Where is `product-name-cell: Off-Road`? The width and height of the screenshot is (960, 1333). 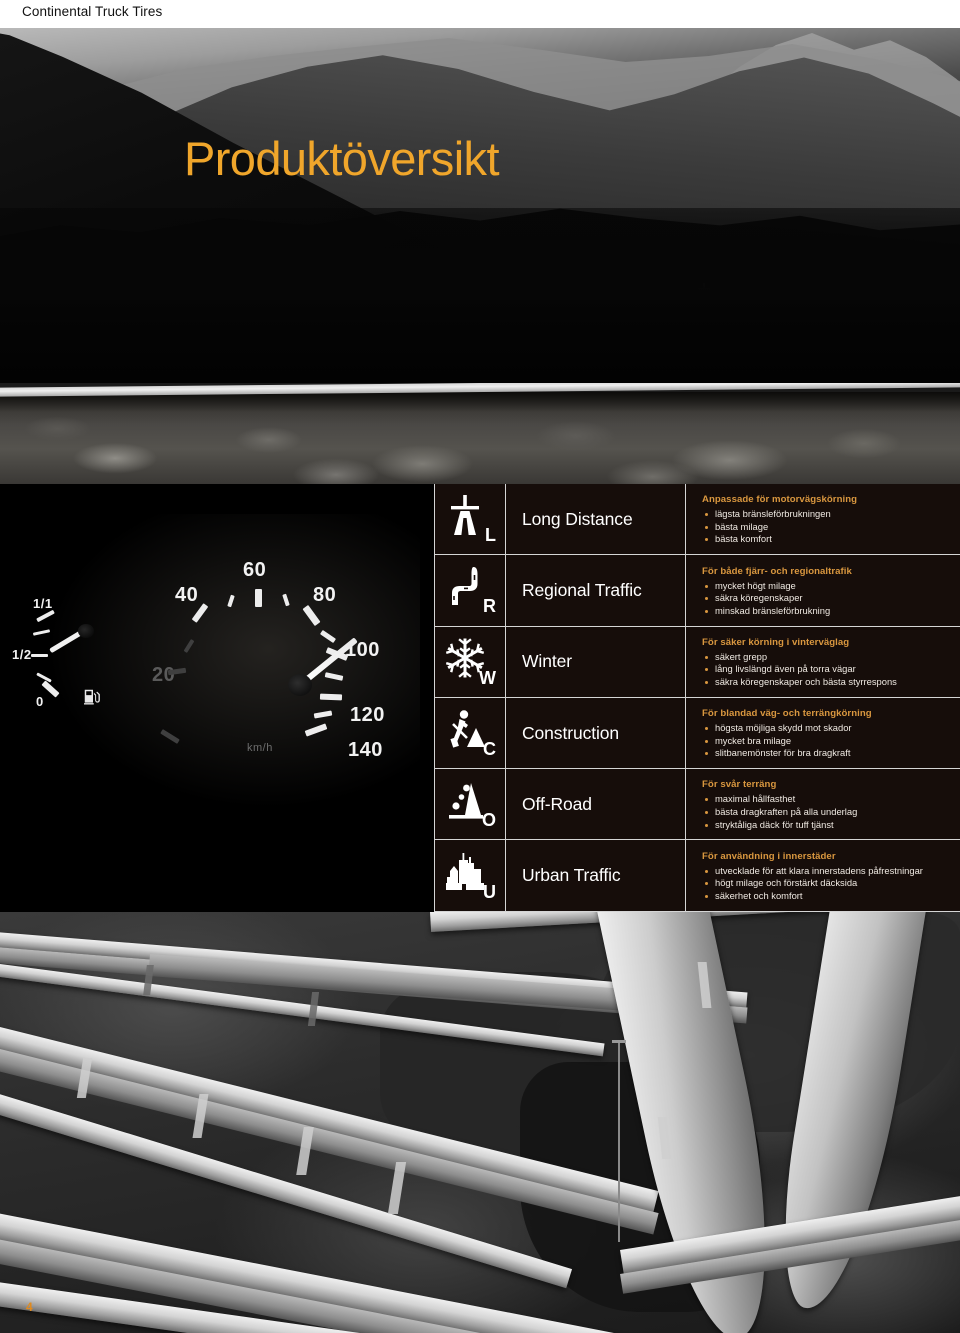
product-name-cell: Off-Road is located at coordinates (596, 804).